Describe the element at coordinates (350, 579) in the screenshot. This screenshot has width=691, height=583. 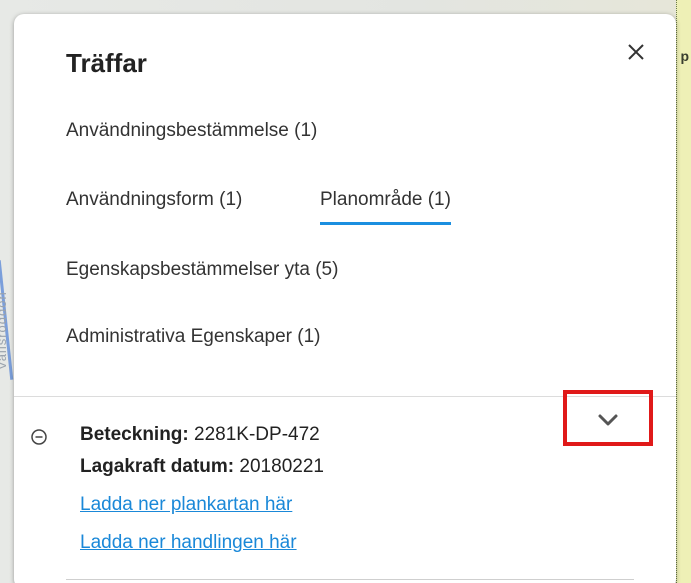
I see `result-divider` at that location.